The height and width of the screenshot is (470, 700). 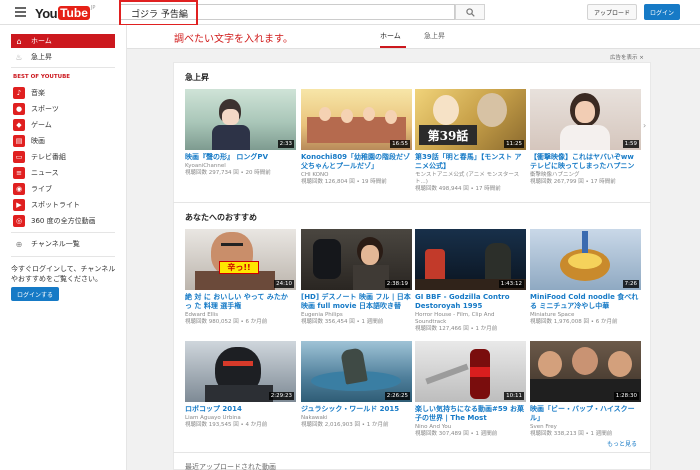 What do you see at coordinates (571, 434) in the screenshot?
I see `video-meta: 視聴回数 338,213 回 • 1 週間前` at bounding box center [571, 434].